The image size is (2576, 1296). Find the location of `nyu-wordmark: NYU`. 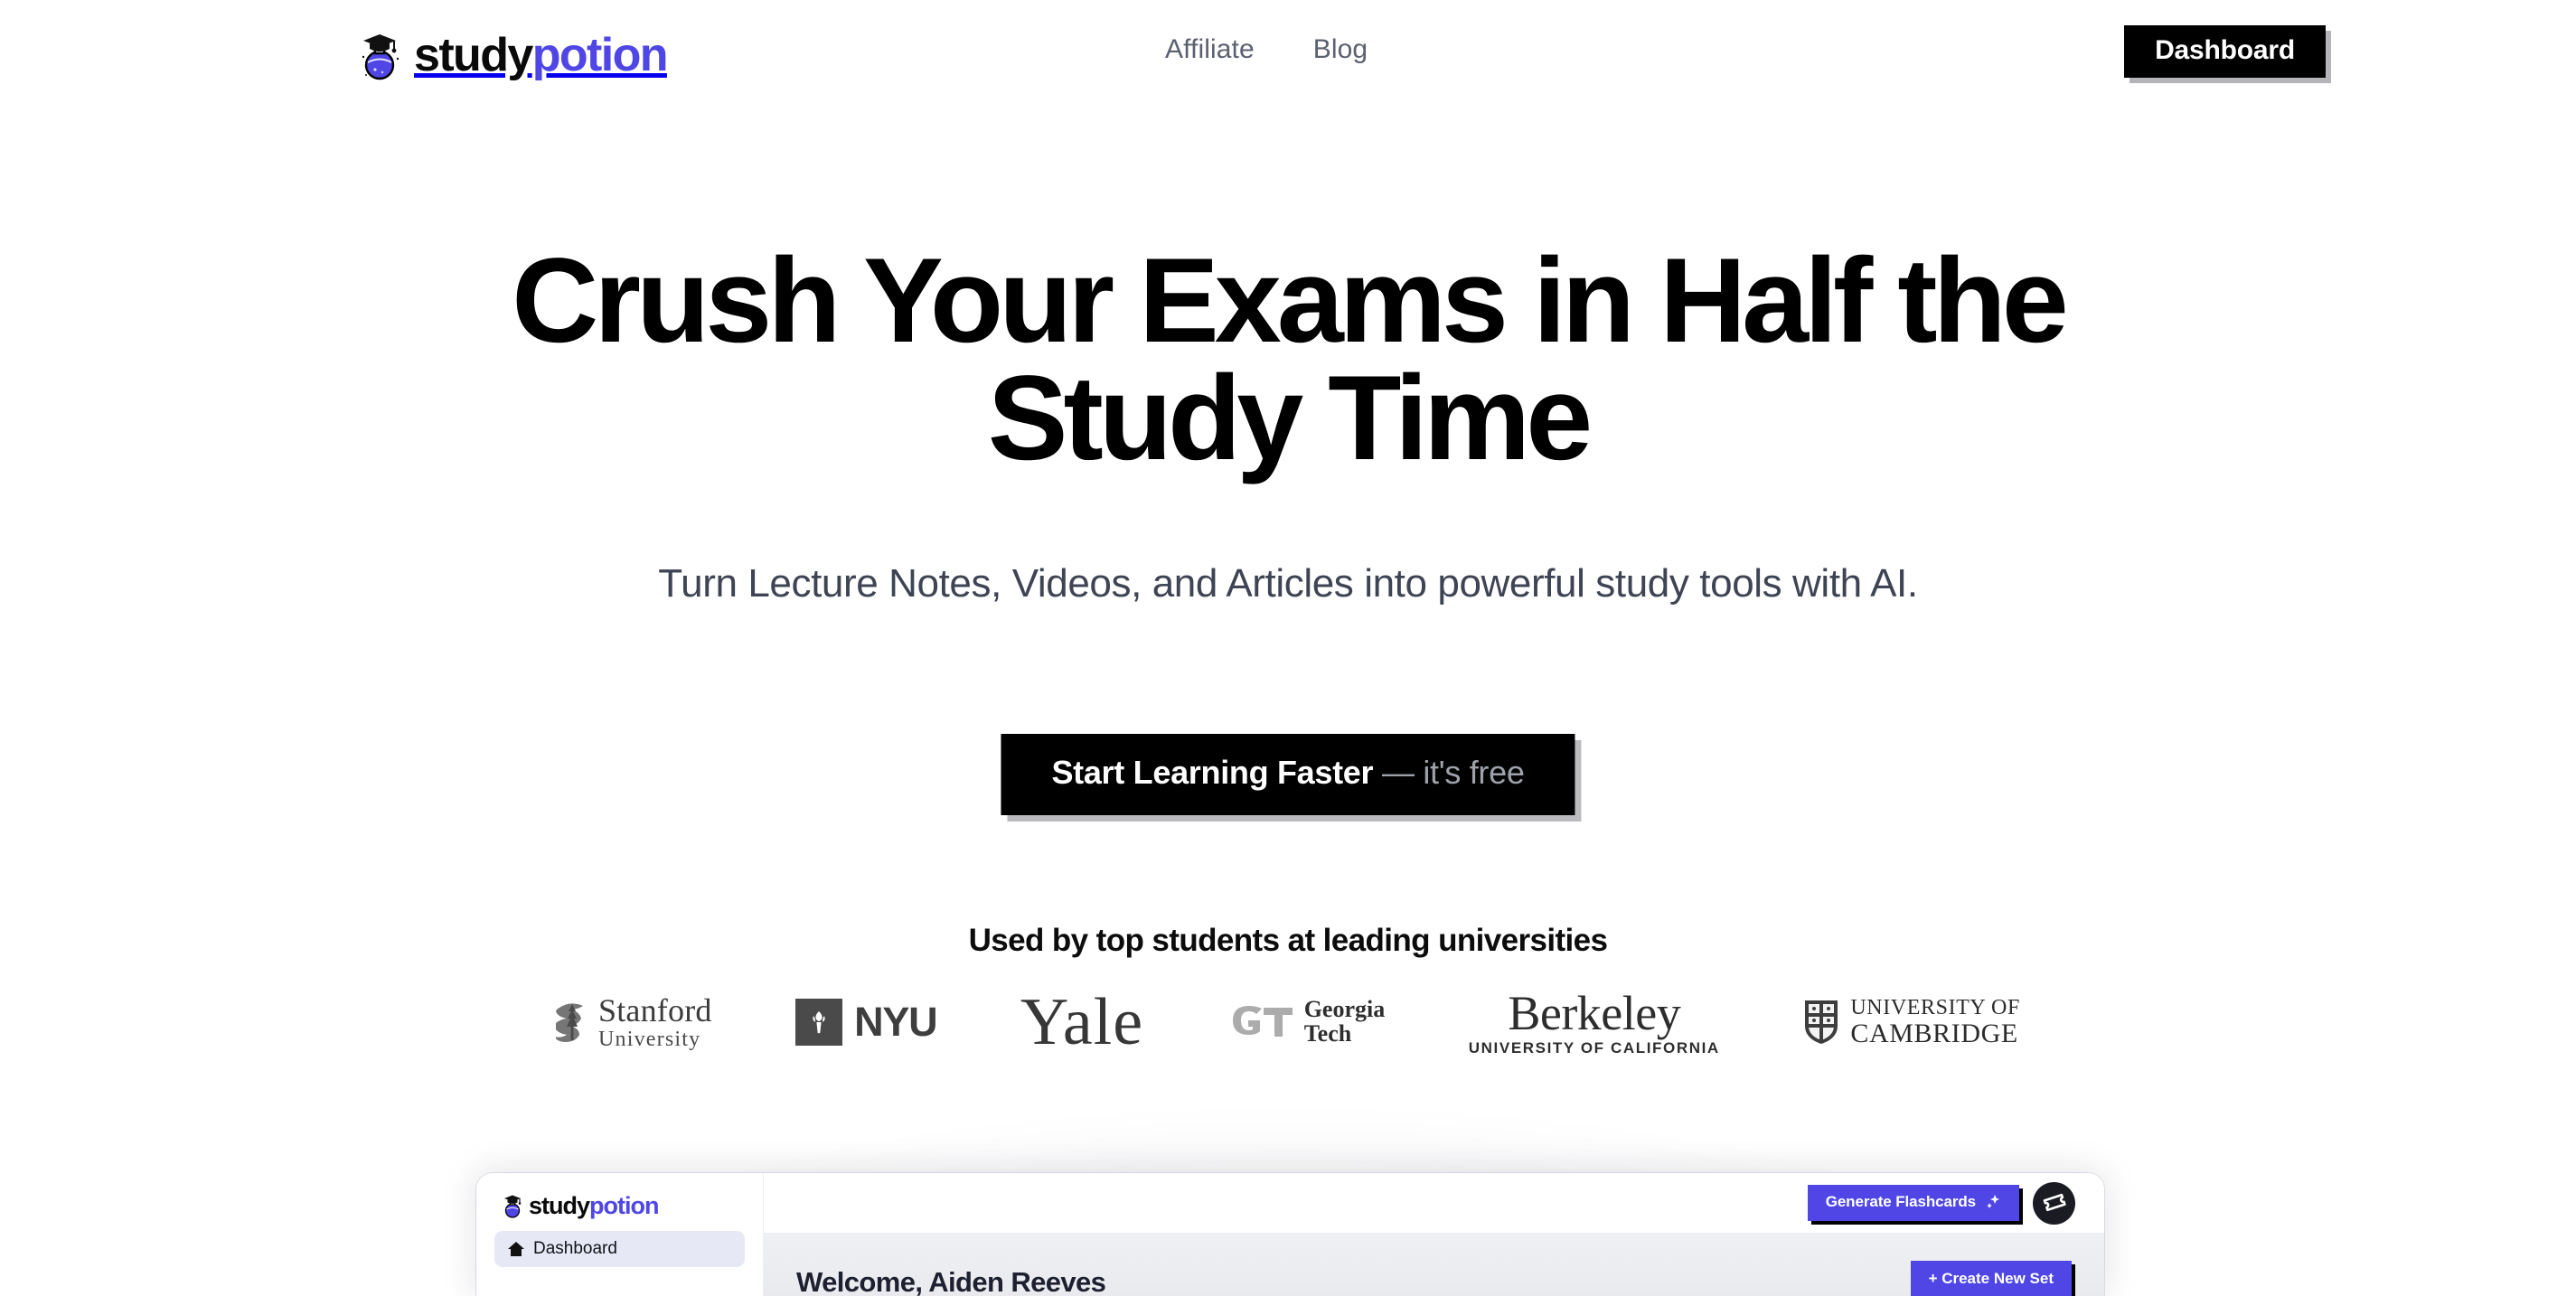

nyu-wordmark: NYU is located at coordinates (896, 1022).